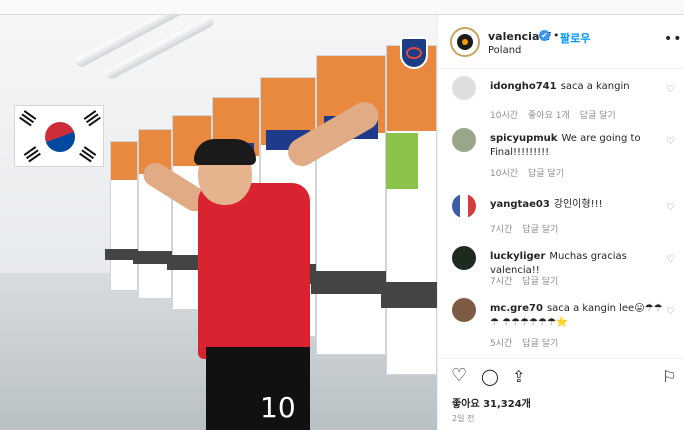  I want to click on player-hair, so click(225, 152).